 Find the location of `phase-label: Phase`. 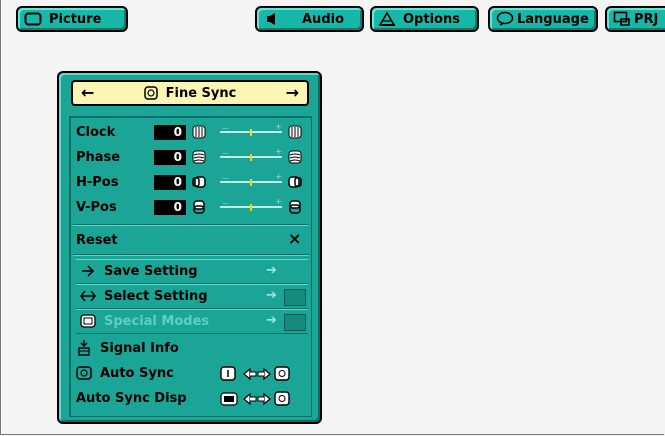

phase-label: Phase is located at coordinates (98, 157).